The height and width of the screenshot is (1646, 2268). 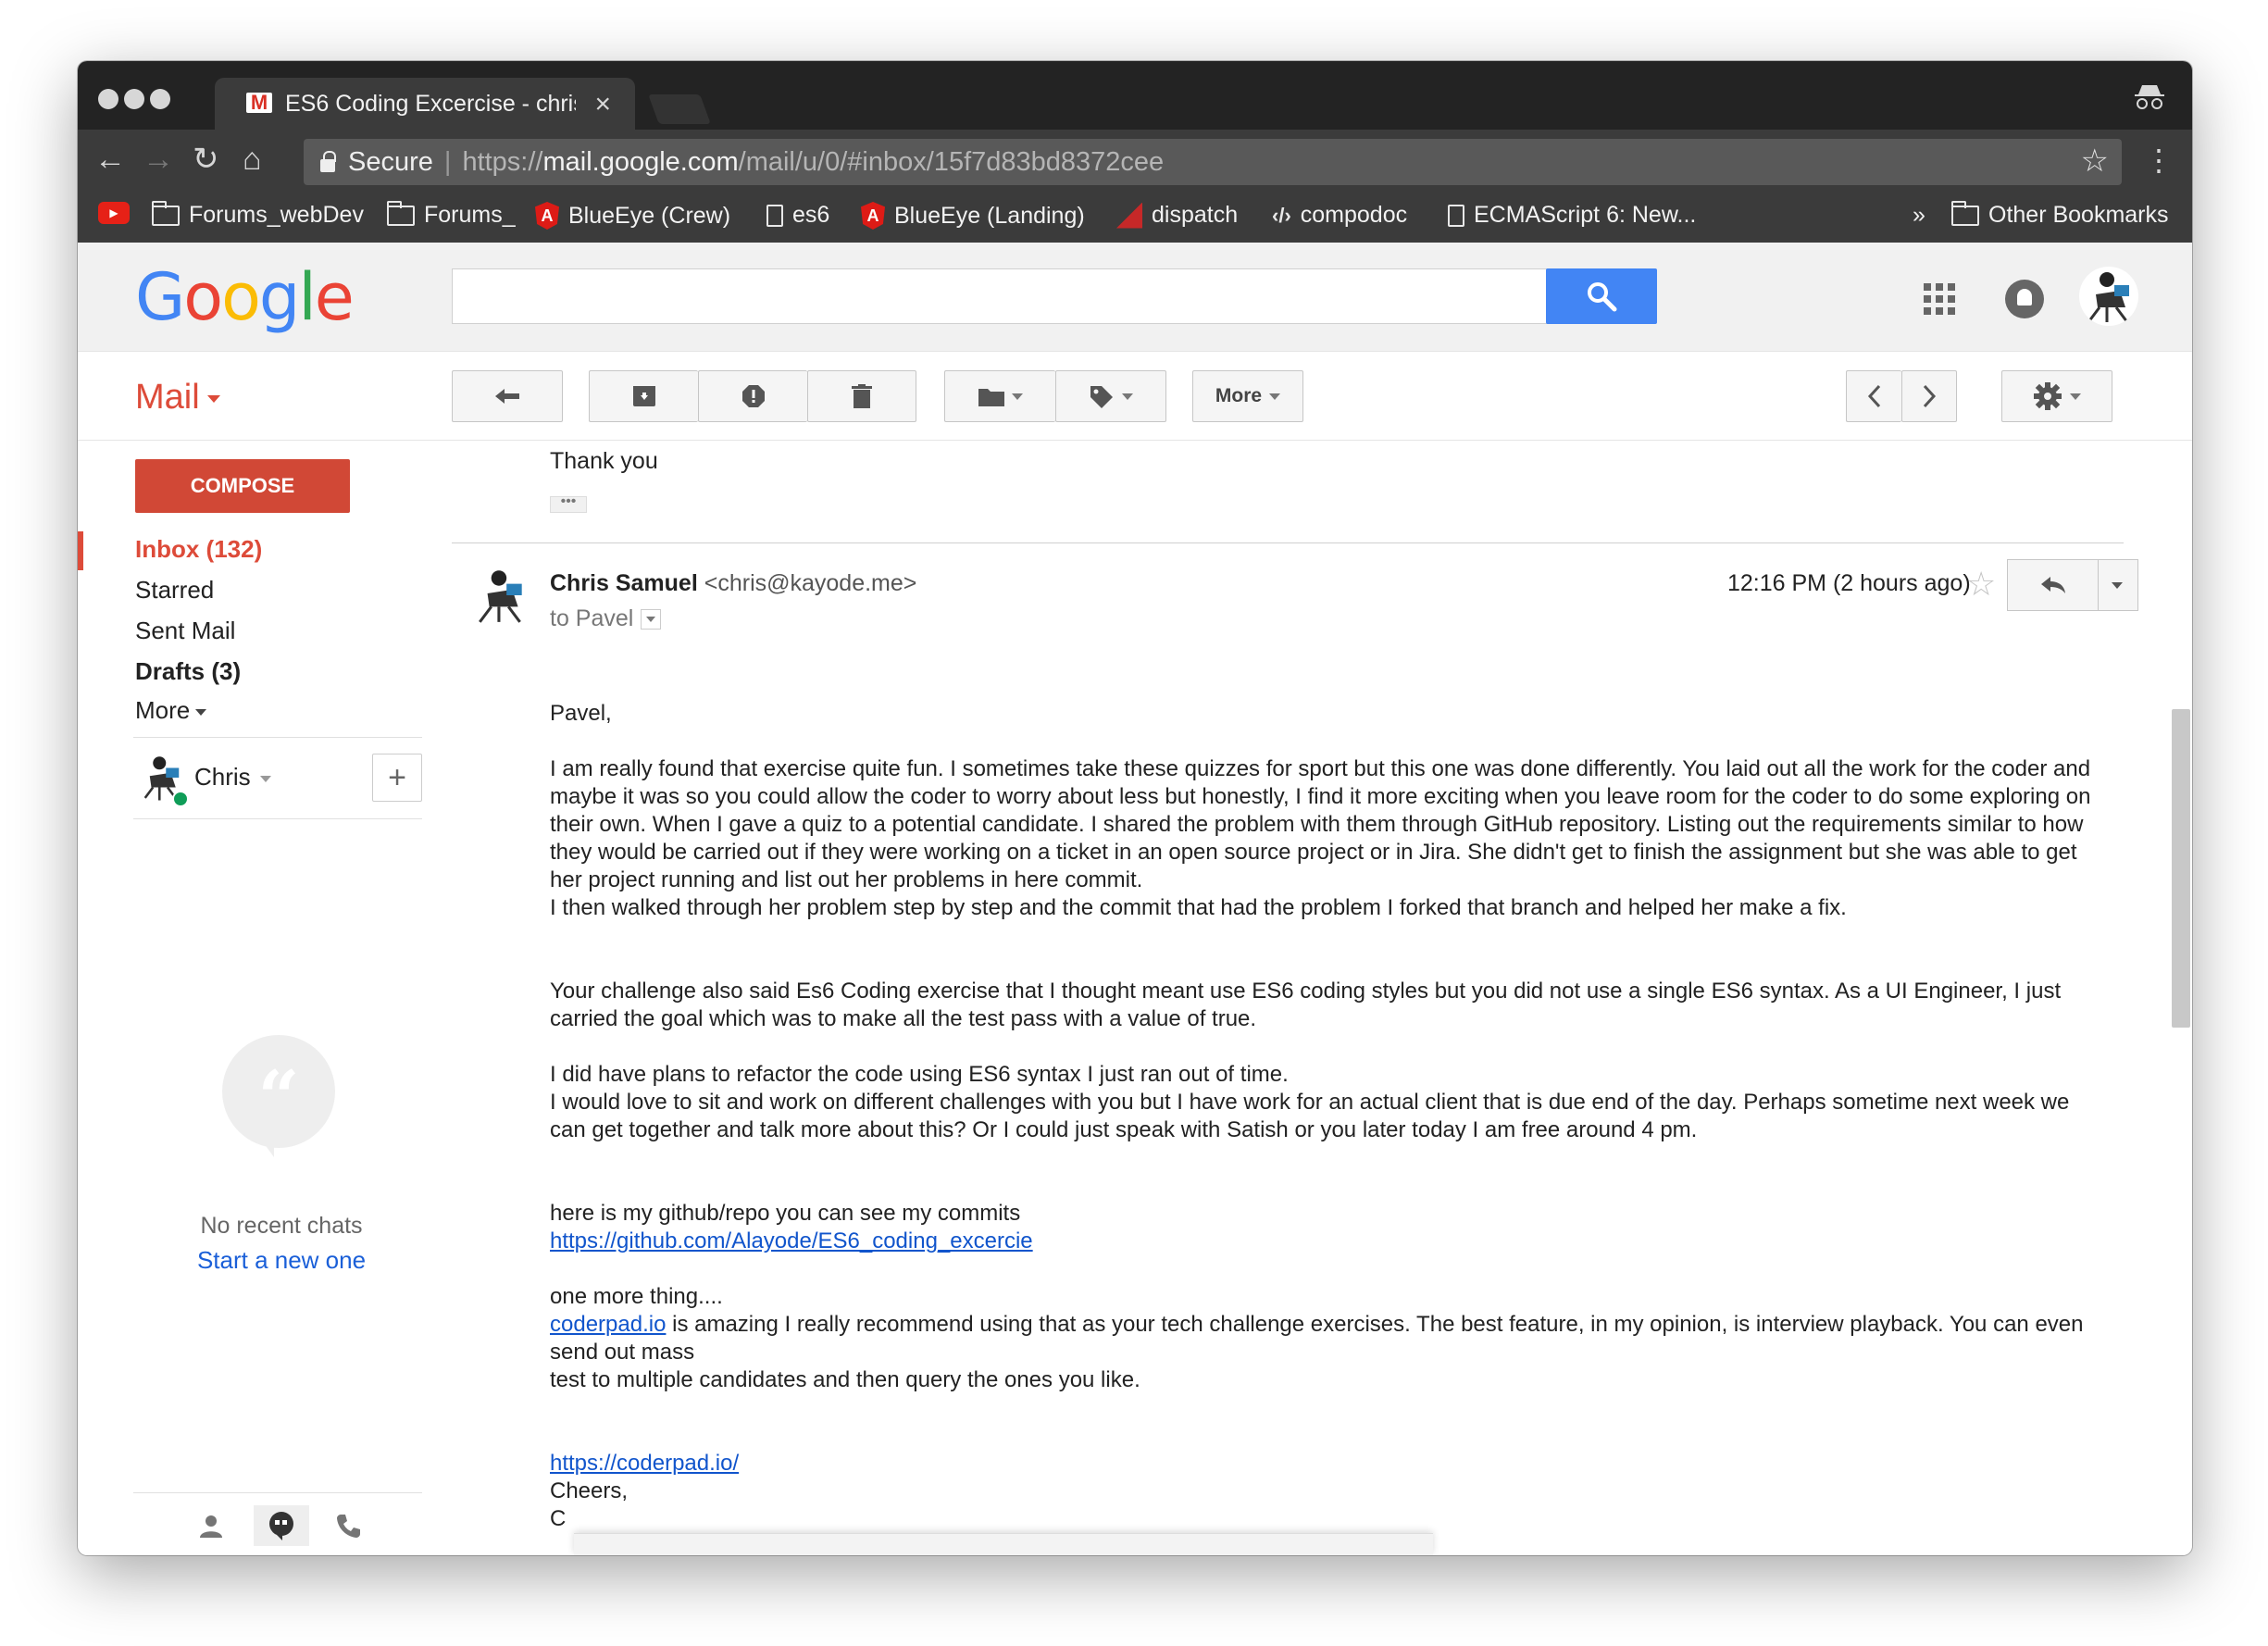 I want to click on bookmark-forums: Forums_, so click(x=451, y=214).